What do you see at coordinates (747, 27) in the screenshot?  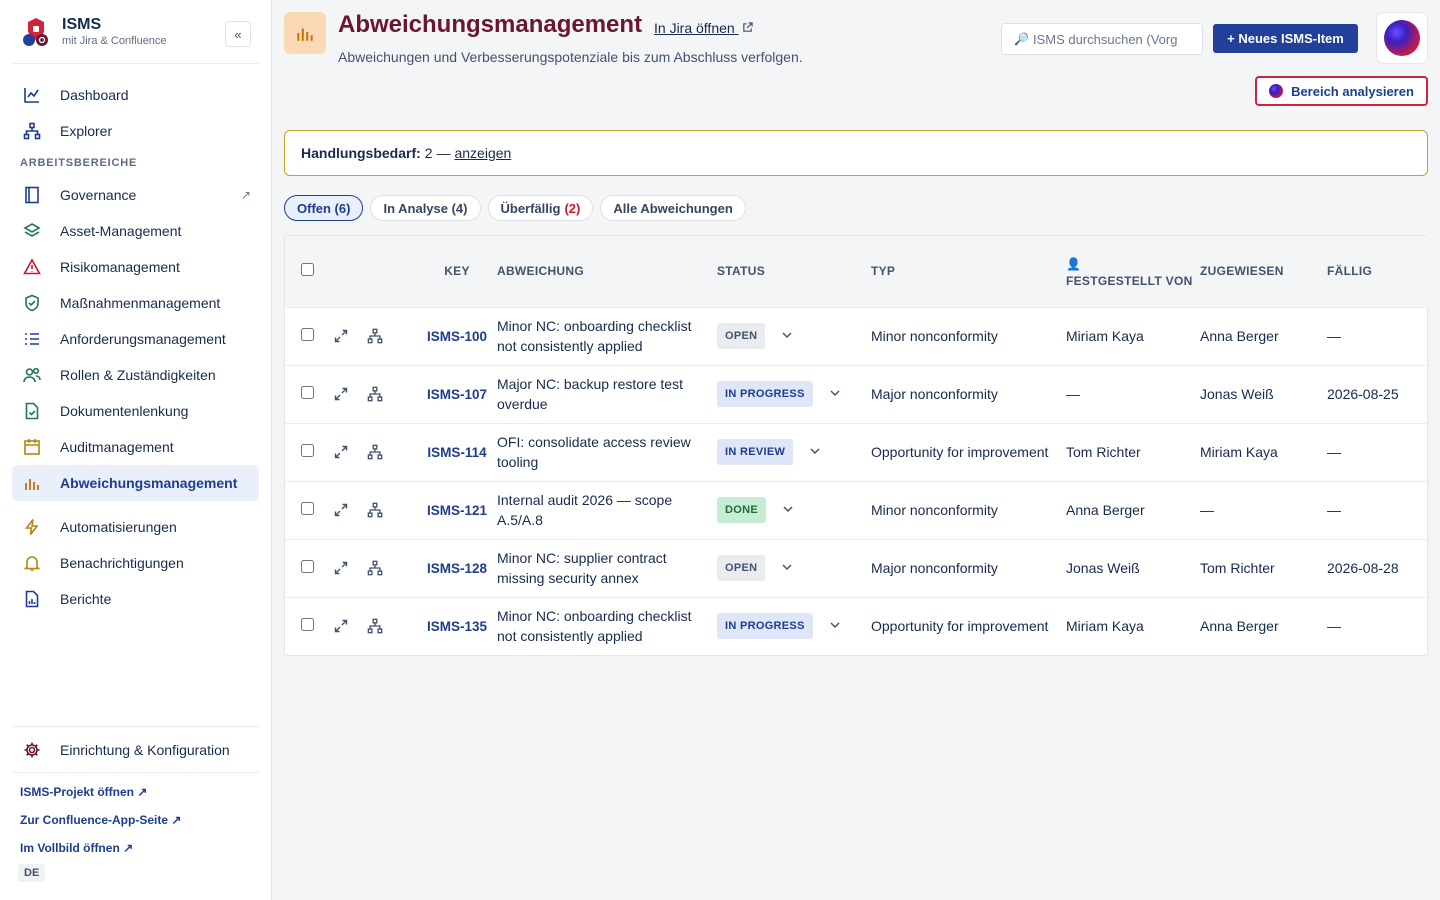 I see `external-link-icon` at bounding box center [747, 27].